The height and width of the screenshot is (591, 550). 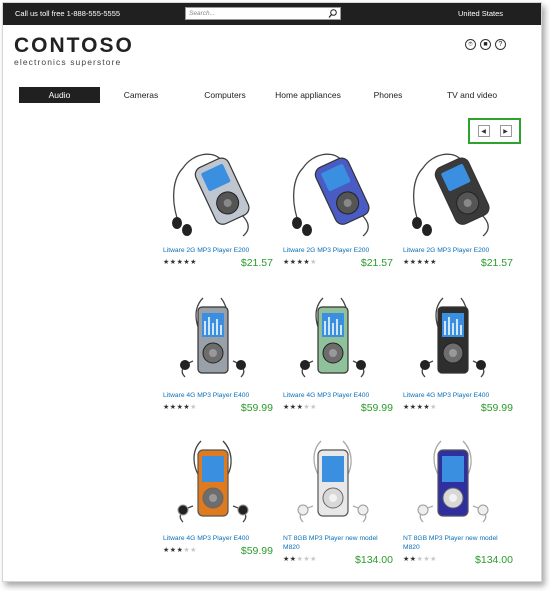 I want to click on cart-icon: ■, so click(x=485, y=44).